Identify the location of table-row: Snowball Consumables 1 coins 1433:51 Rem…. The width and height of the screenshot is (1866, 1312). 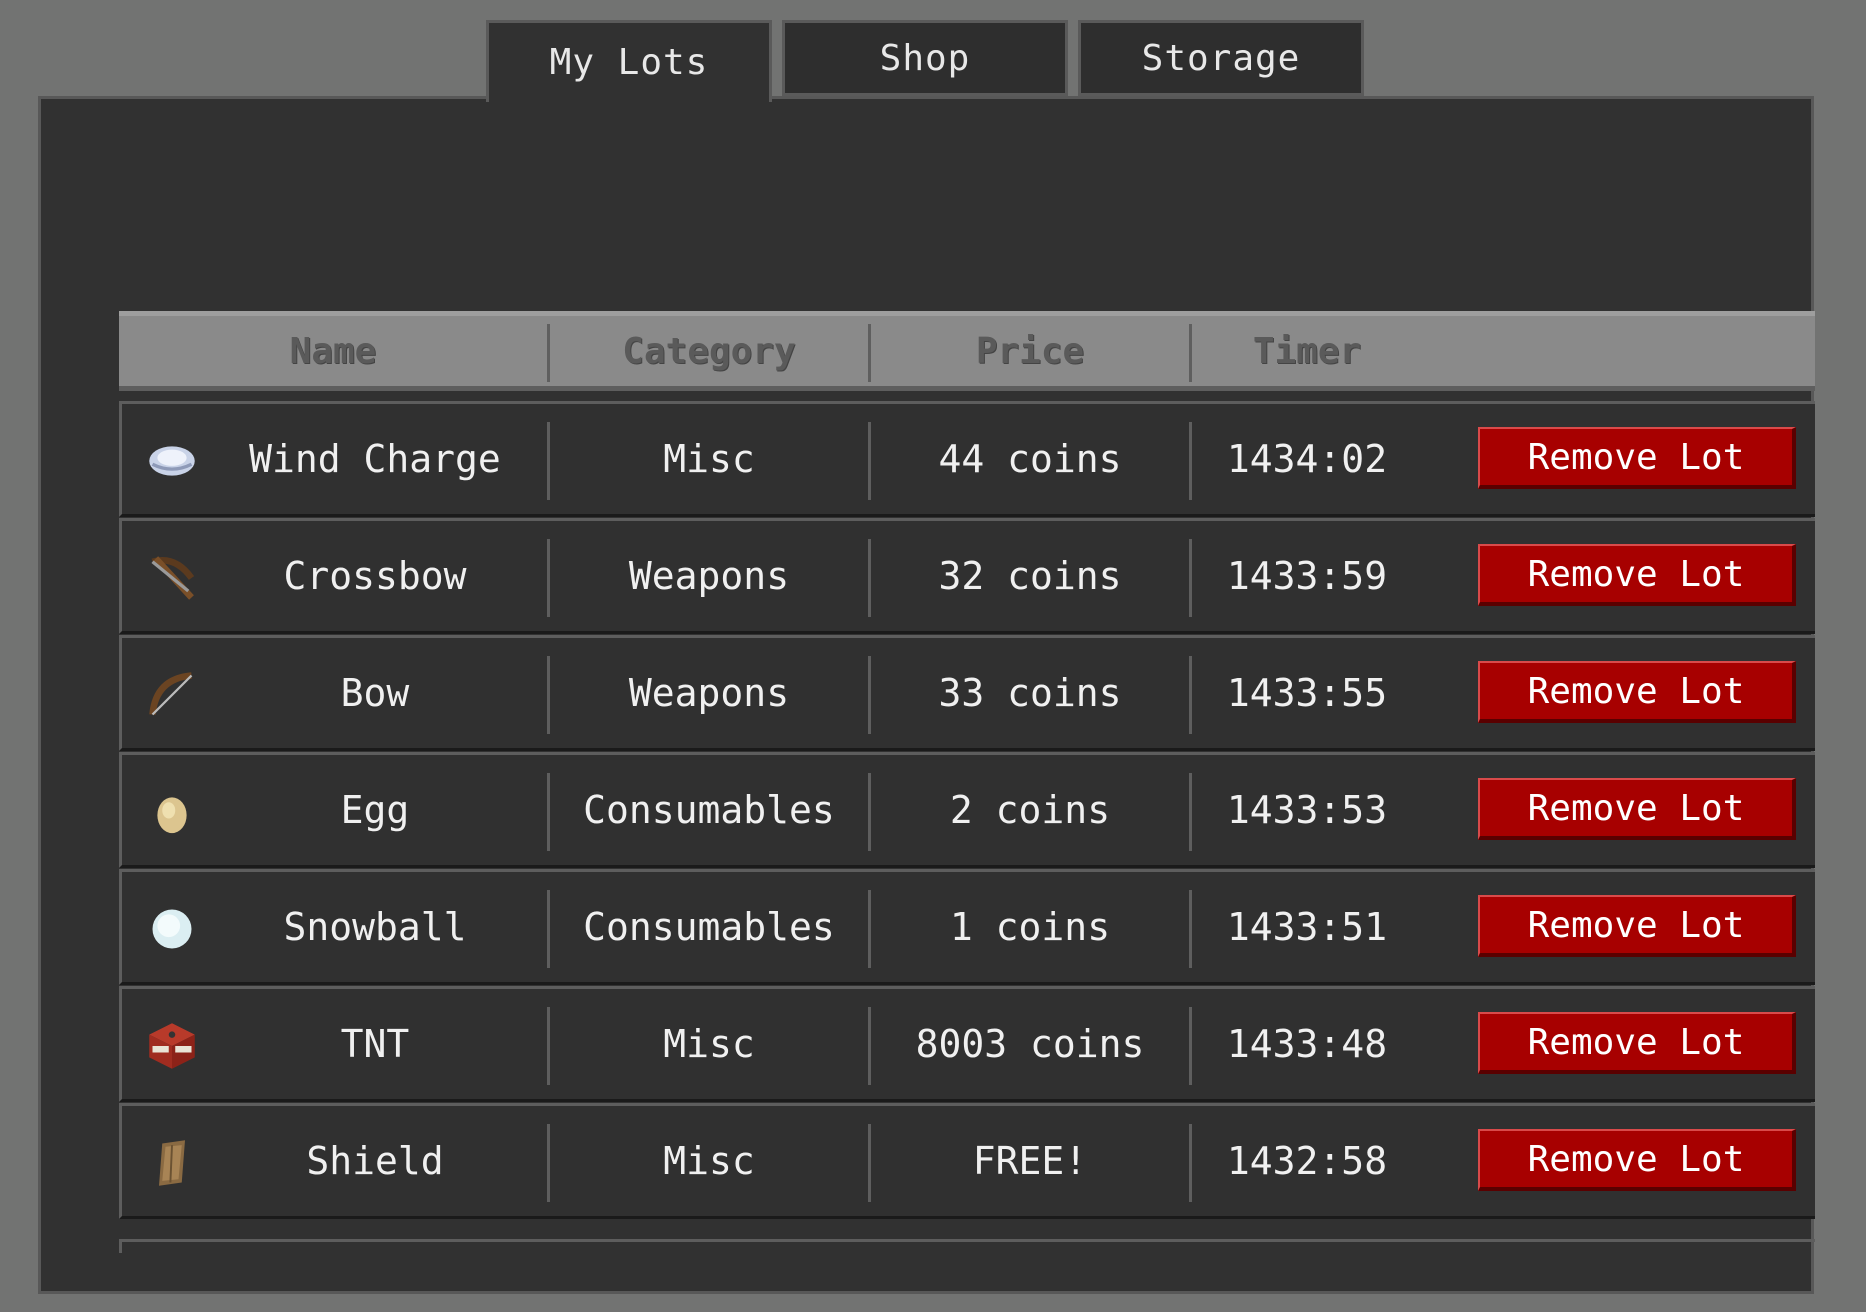
(967, 927).